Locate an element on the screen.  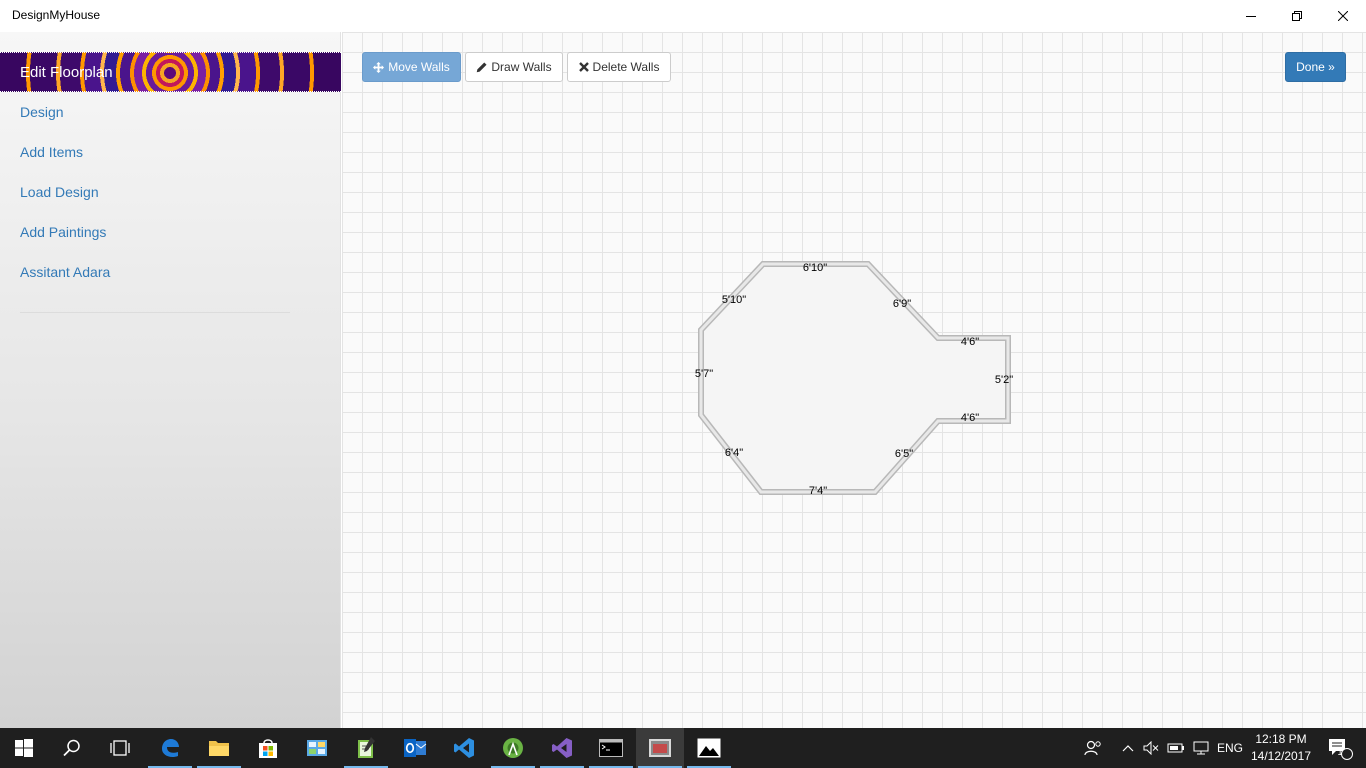
taskbar-app-file-explorer is located at coordinates (219, 748).